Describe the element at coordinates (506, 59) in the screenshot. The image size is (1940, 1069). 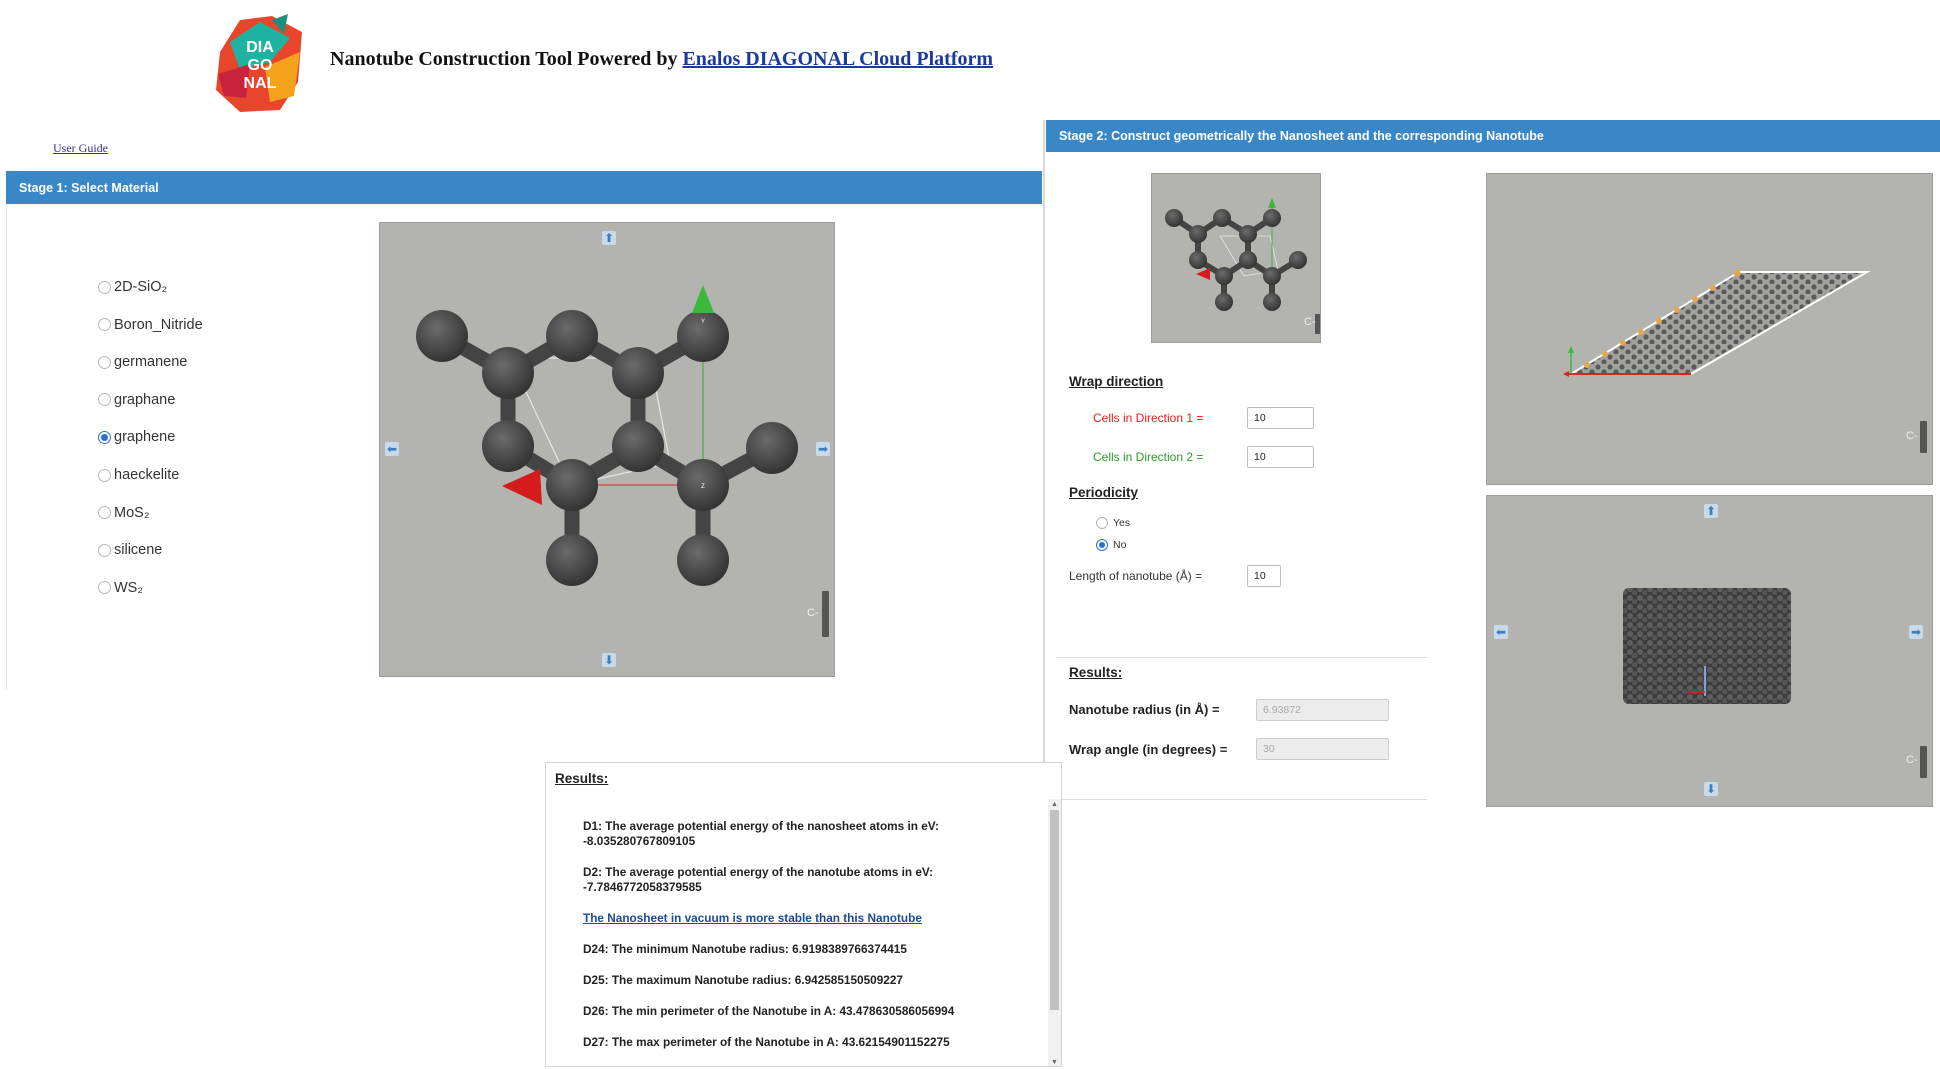
I see `page-title-text: Nanotube Construction Tool Powered by` at that location.